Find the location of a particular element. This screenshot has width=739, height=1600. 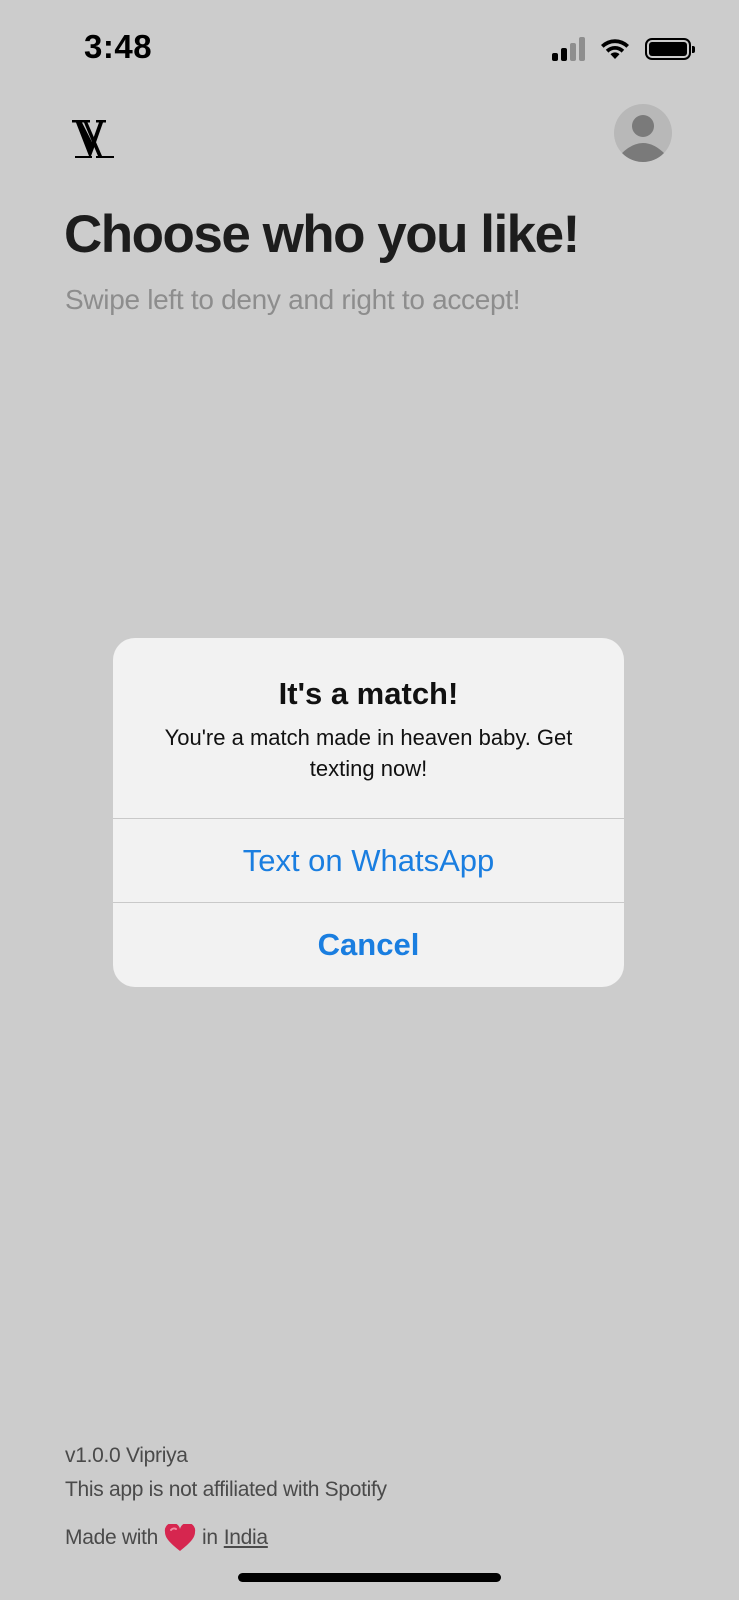

disclaimer-text: This app is not affiliated with Spotify is located at coordinates (226, 1489).